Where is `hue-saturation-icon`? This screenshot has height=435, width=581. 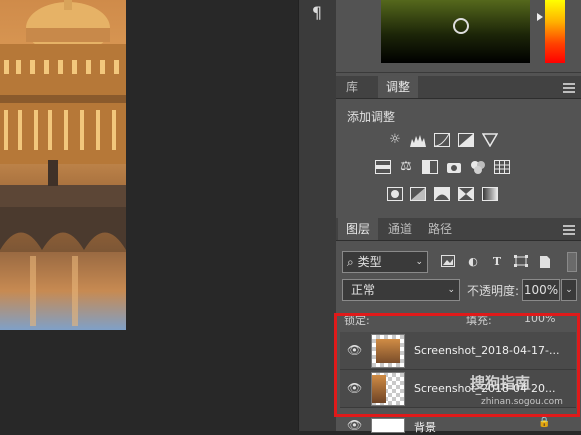 hue-saturation-icon is located at coordinates (383, 167).